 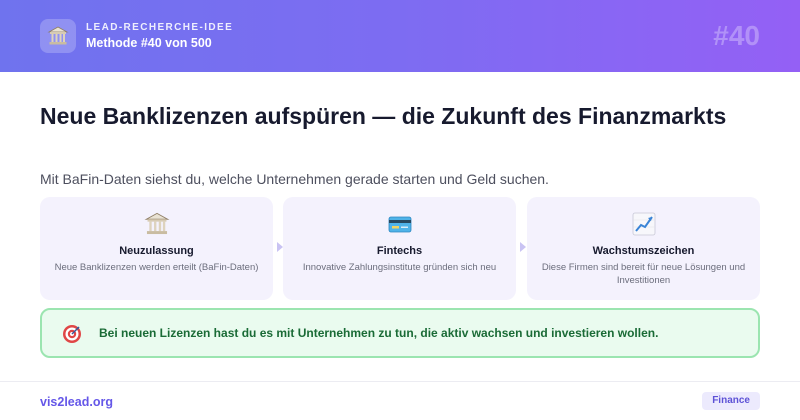 I want to click on target-icon, so click(x=72, y=334).